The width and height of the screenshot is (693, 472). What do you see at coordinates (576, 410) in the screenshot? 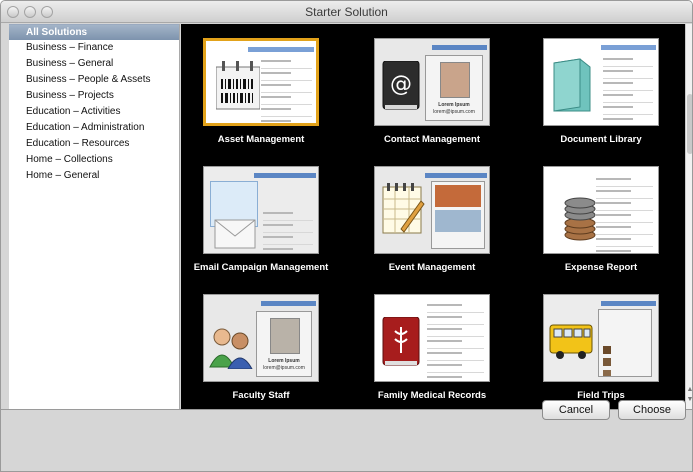
I see `cancel-button: Cancel` at bounding box center [576, 410].